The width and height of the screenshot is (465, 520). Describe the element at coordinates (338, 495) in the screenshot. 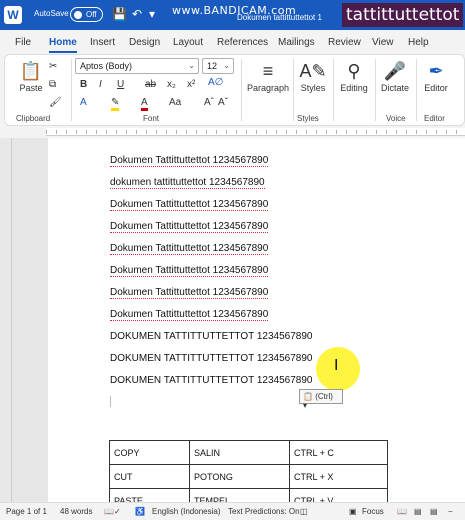

I see `table-cell: CTRL + V` at that location.